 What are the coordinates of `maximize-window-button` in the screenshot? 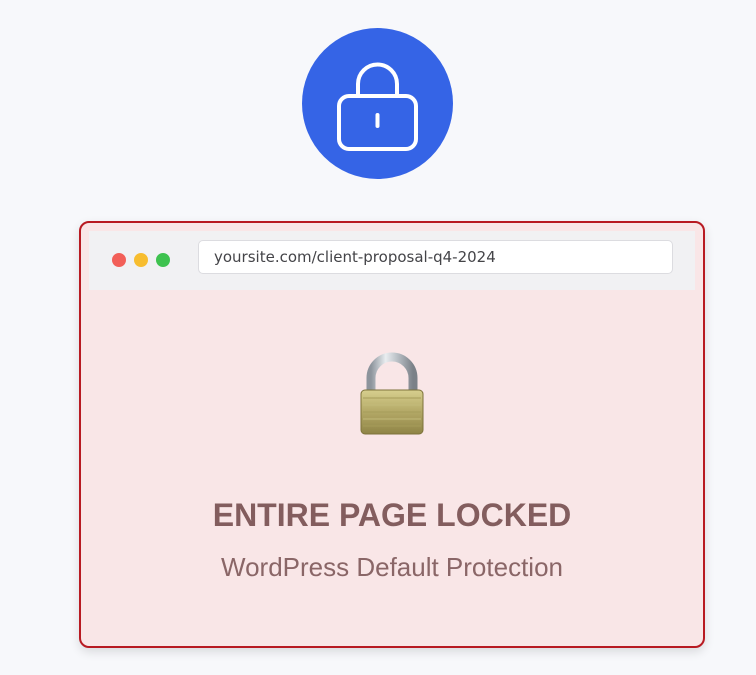 It's located at (163, 260).